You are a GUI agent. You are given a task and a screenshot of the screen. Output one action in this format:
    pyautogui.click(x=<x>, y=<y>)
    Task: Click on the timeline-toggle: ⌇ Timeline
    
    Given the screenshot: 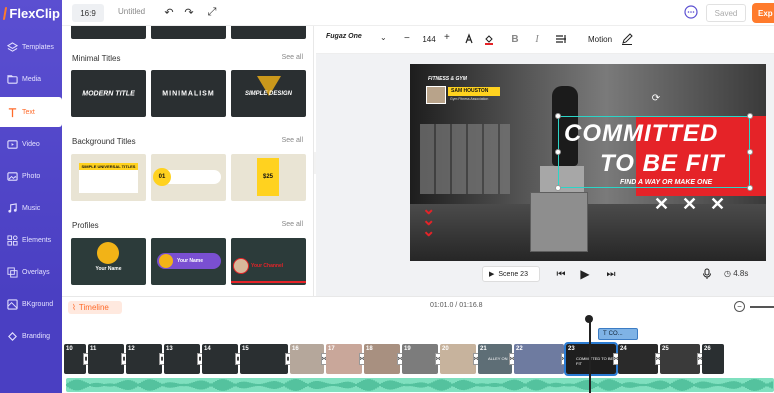 What is the action you would take?
    pyautogui.click(x=95, y=307)
    